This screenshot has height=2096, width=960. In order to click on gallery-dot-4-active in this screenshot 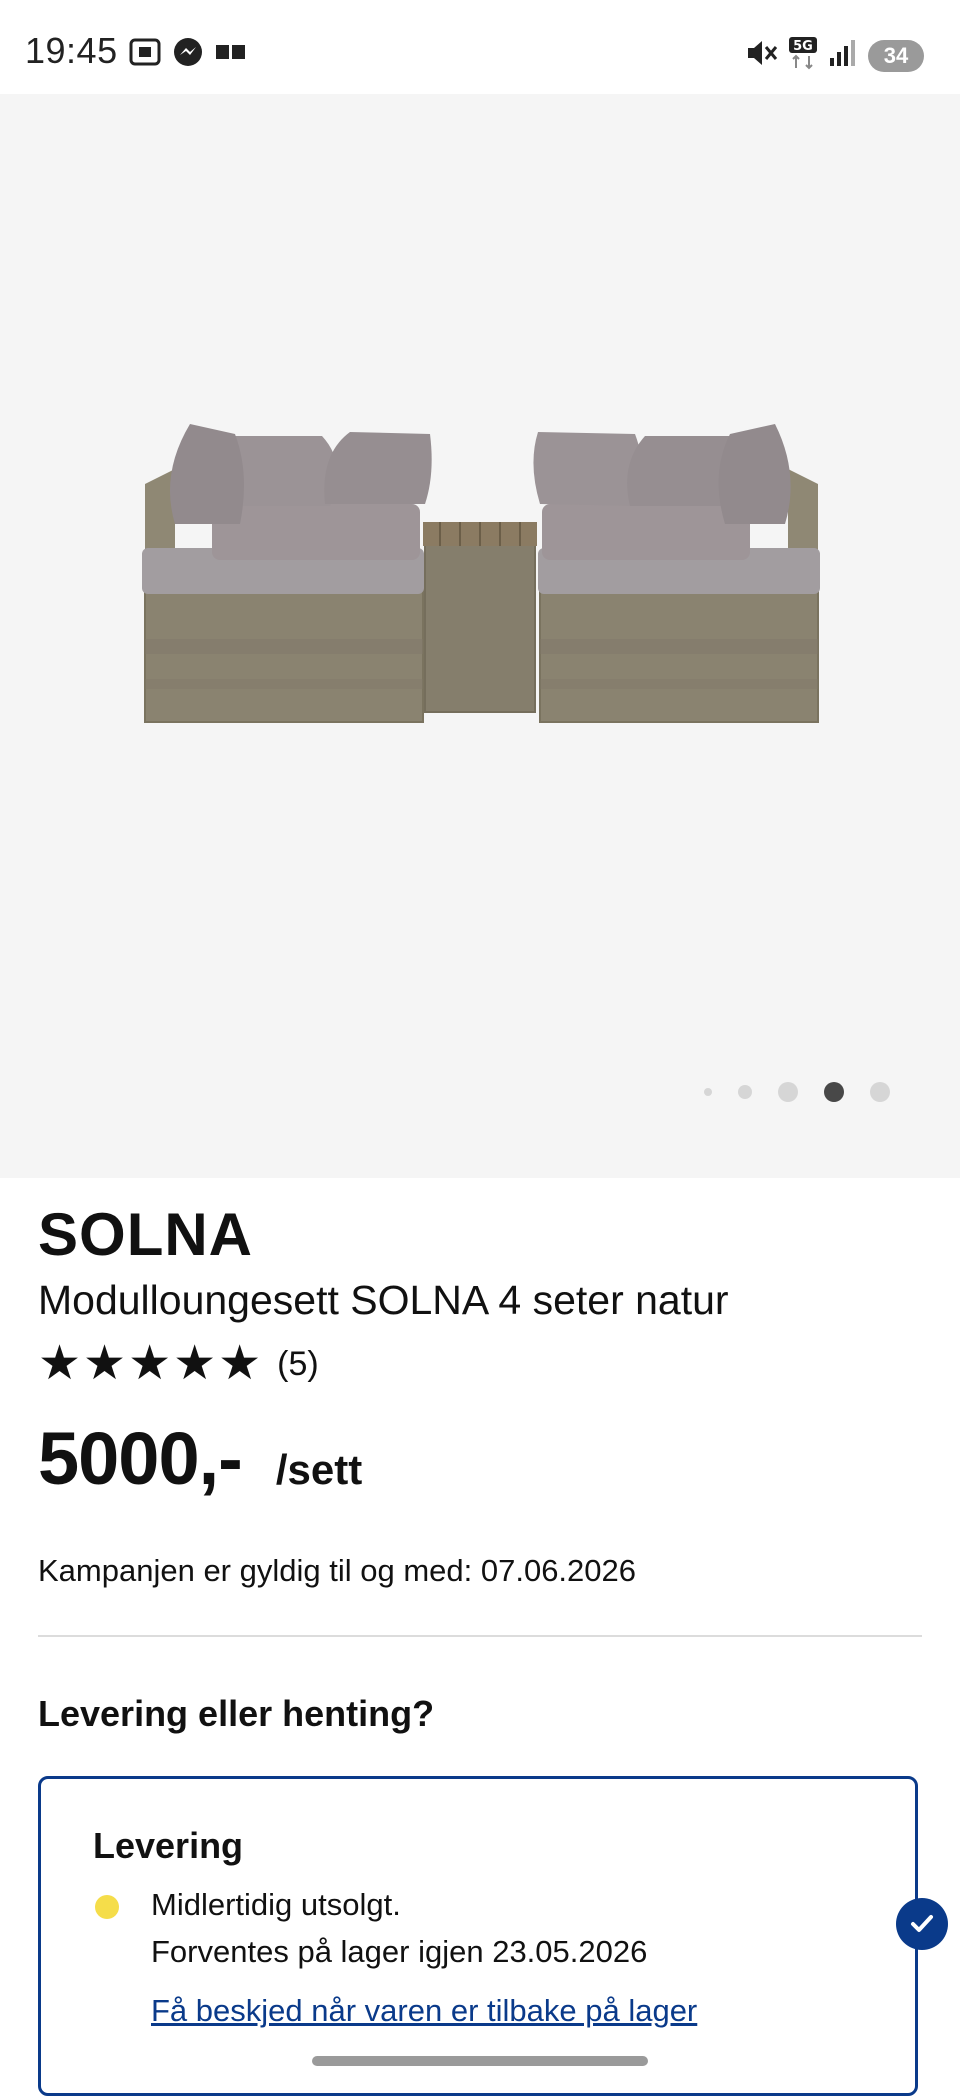, I will do `click(834, 1092)`.